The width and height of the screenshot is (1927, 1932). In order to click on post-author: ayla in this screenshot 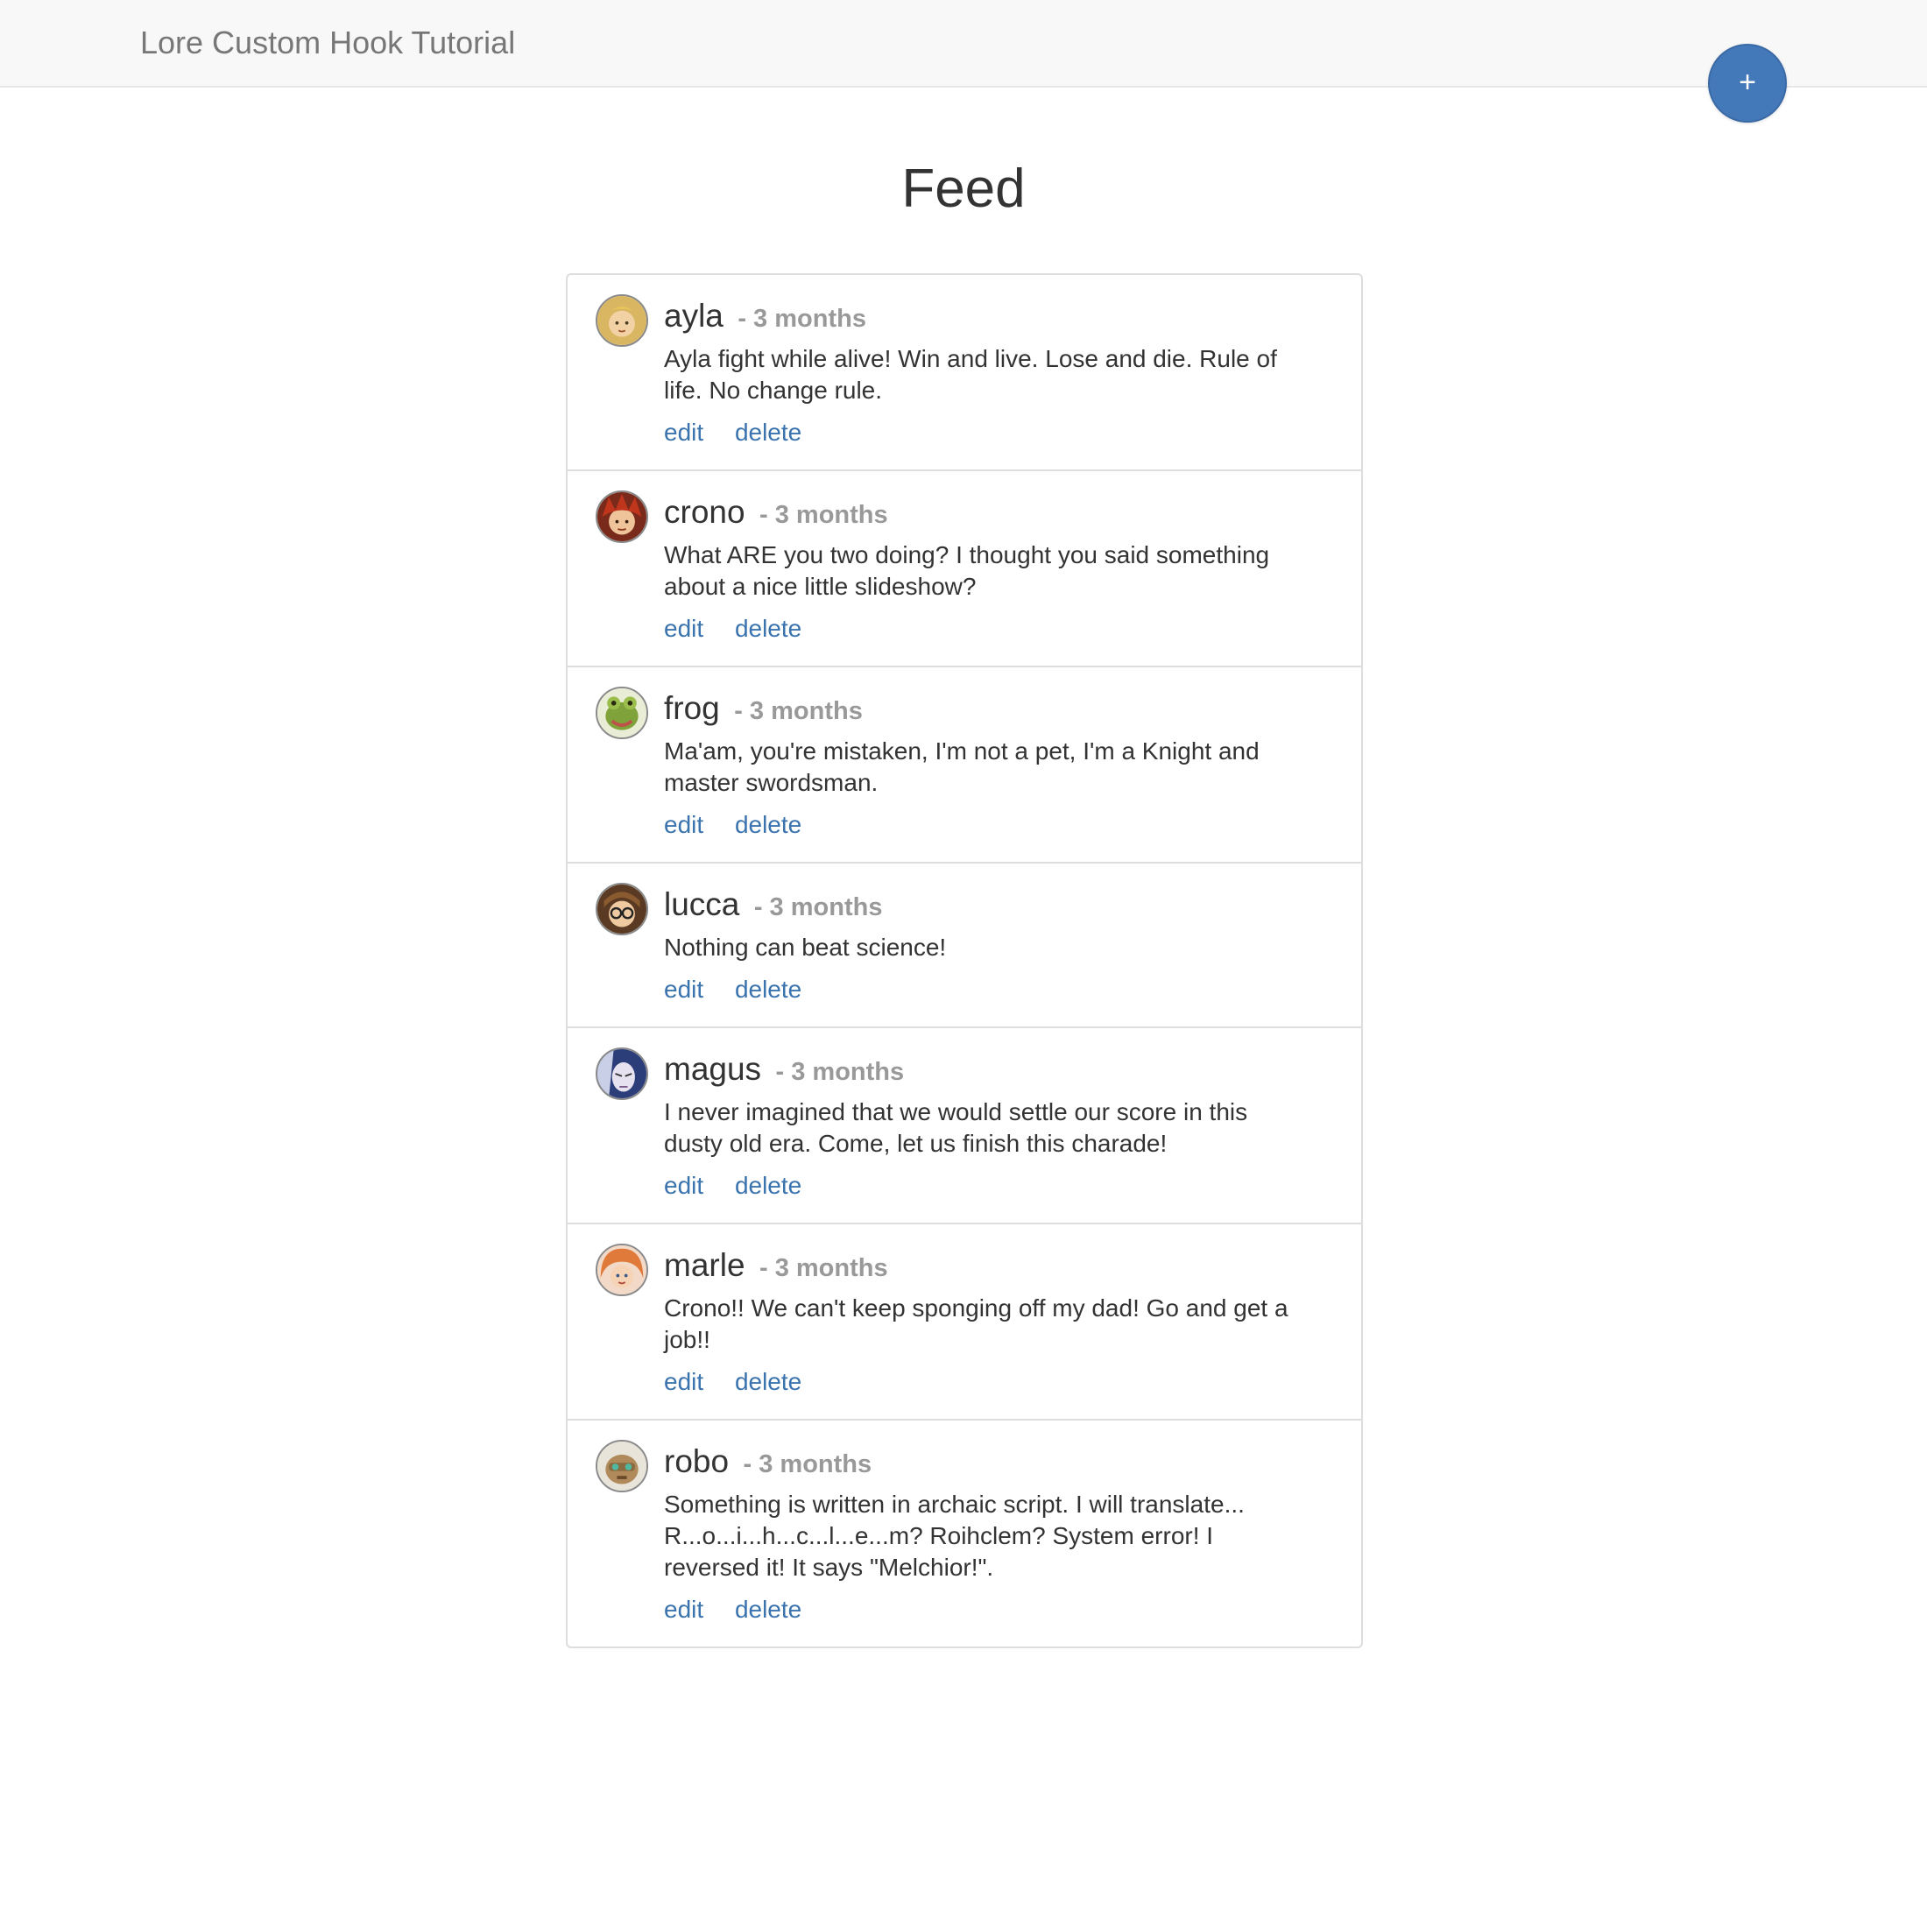, I will do `click(694, 316)`.